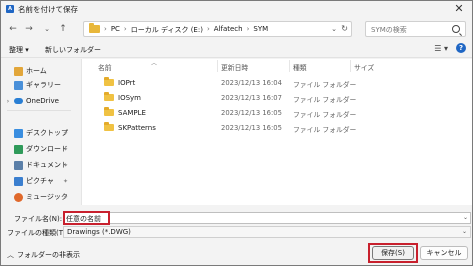 The height and width of the screenshot is (266, 473). What do you see at coordinates (18, 181) in the screenshot?
I see `pictures-icon` at bounding box center [18, 181].